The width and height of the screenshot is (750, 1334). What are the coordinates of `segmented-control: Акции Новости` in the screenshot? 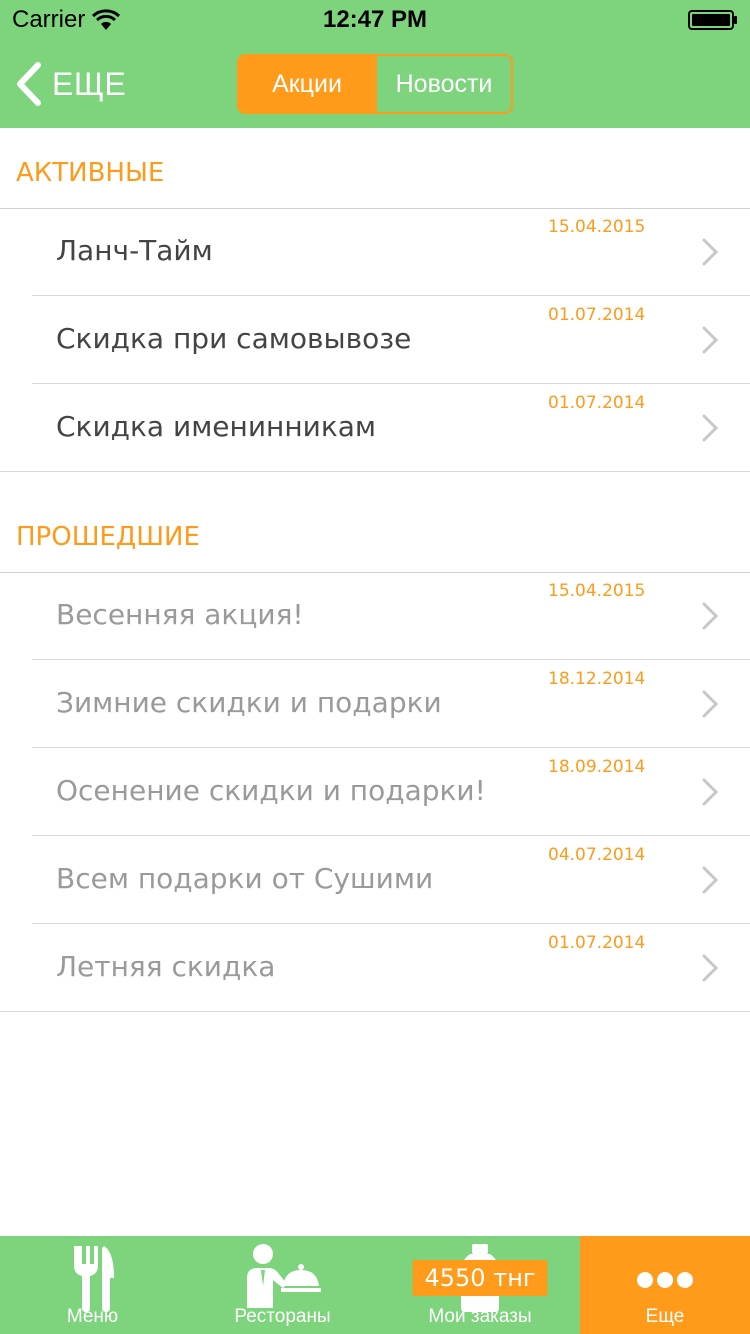 It's located at (375, 84).